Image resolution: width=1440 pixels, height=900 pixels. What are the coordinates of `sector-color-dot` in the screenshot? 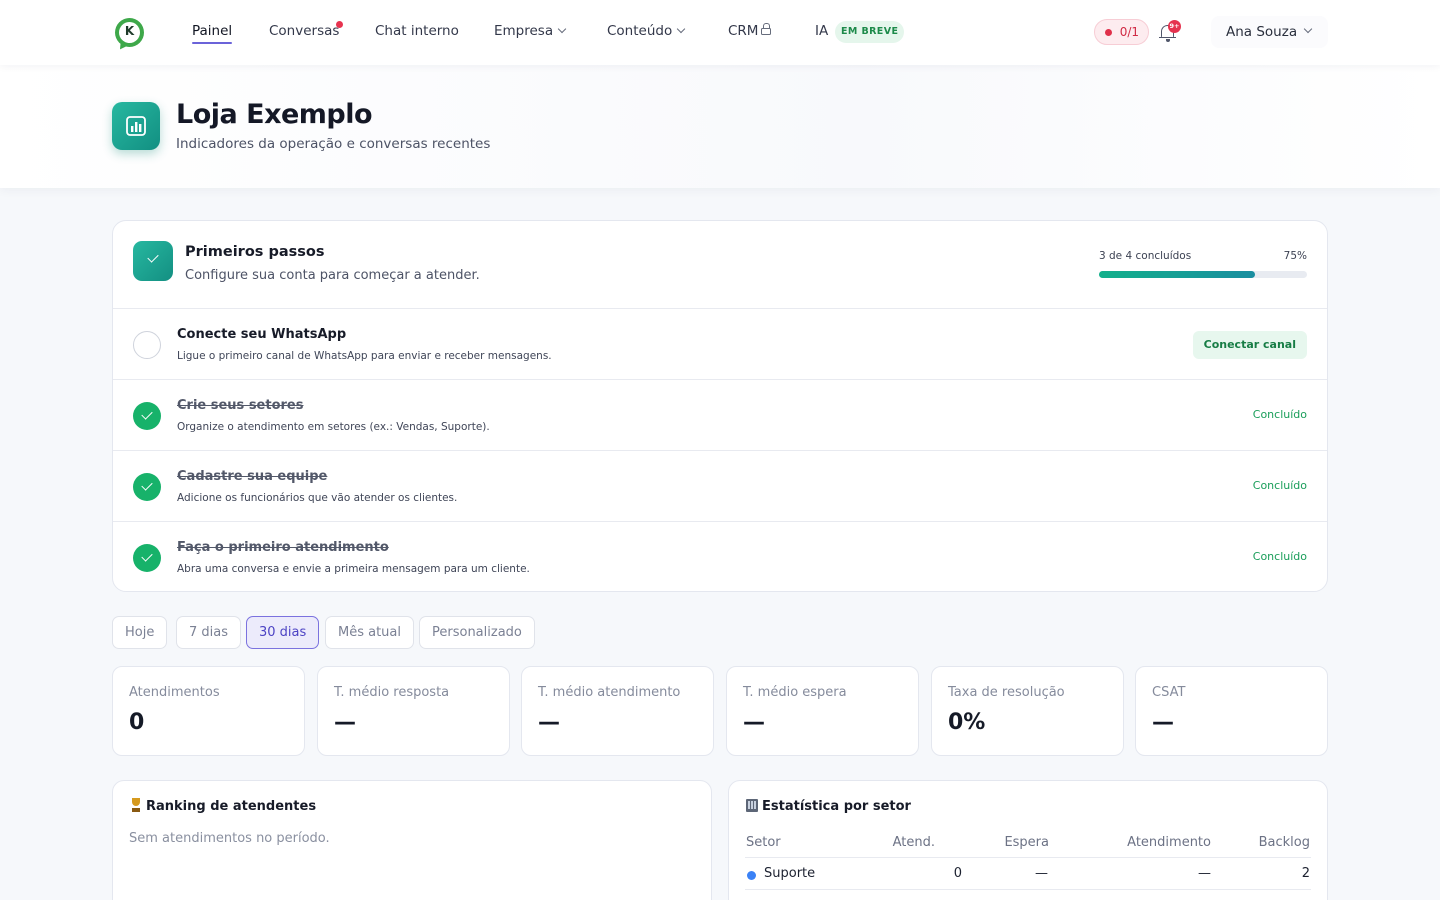 It's located at (751, 875).